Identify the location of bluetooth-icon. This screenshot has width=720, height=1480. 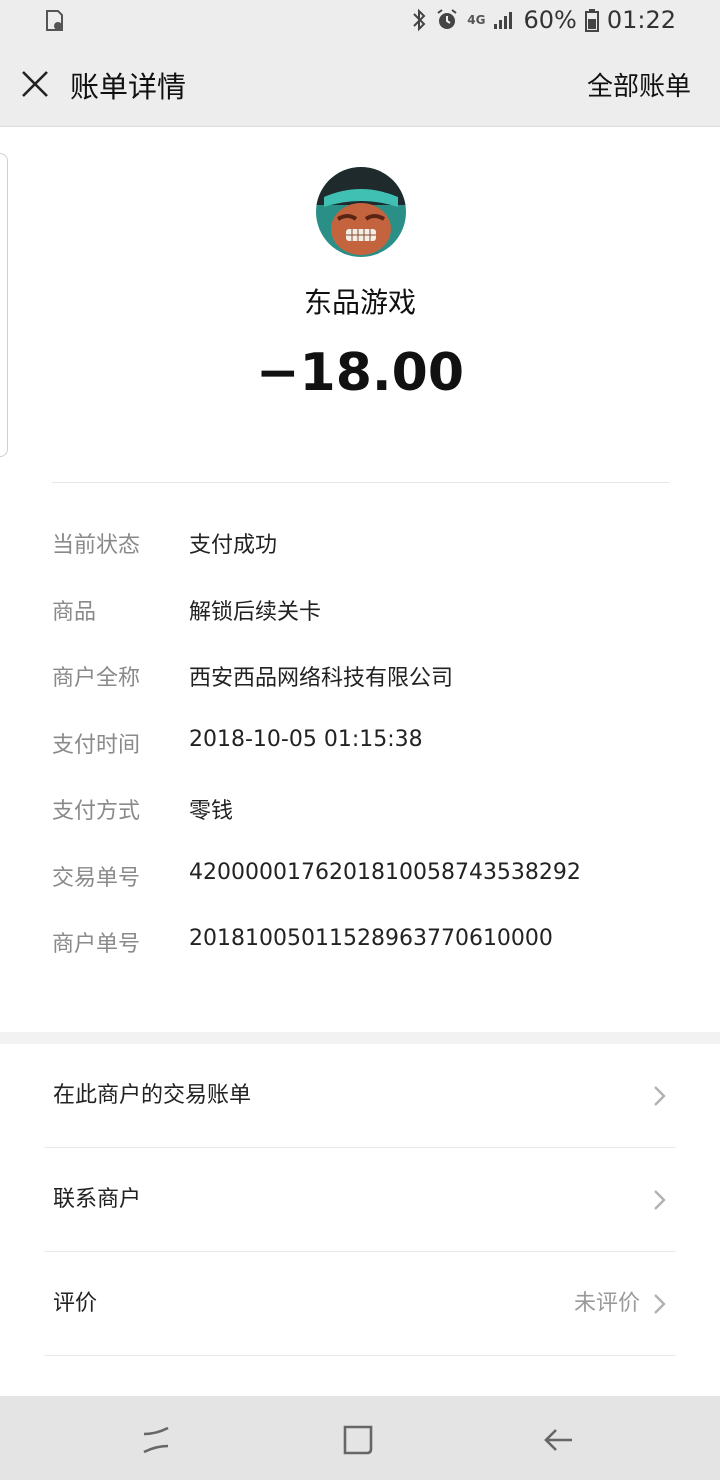
(419, 20).